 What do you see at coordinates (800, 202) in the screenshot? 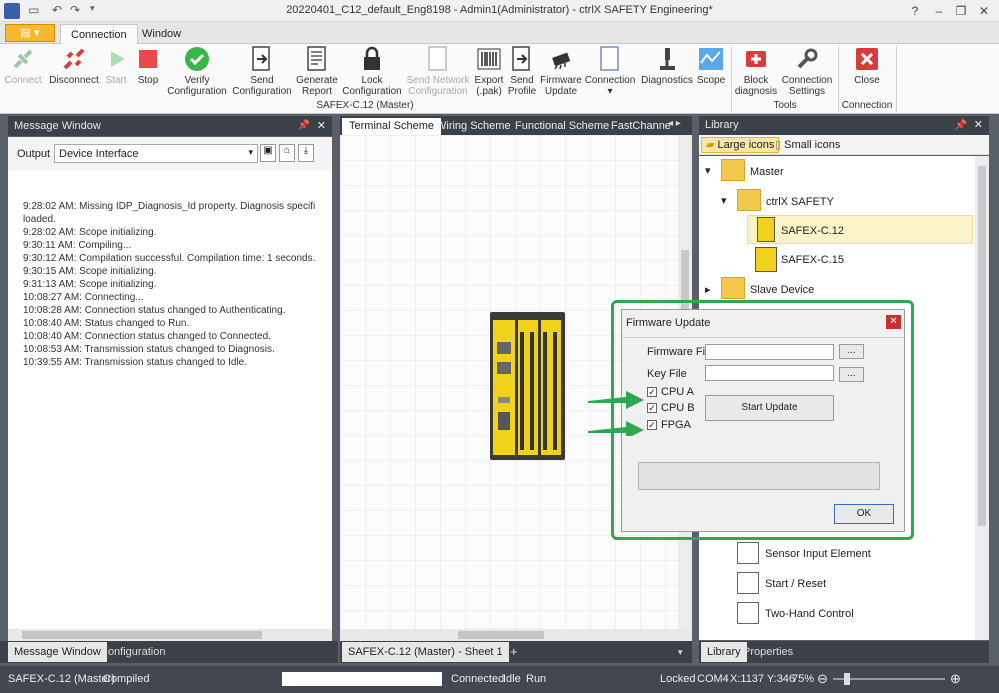
I see `tree-ctrlx-safety: ctrlX SAFETY` at bounding box center [800, 202].